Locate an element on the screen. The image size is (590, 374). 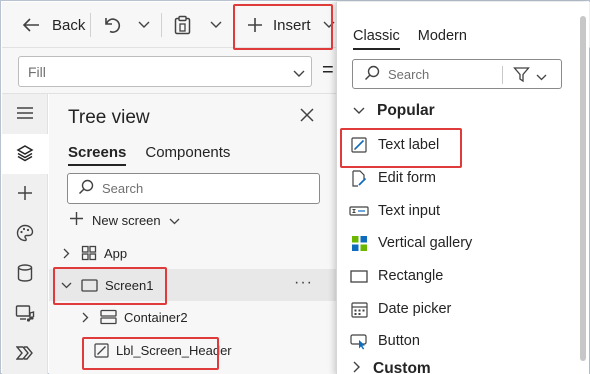
item-label: Date picker is located at coordinates (415, 309).